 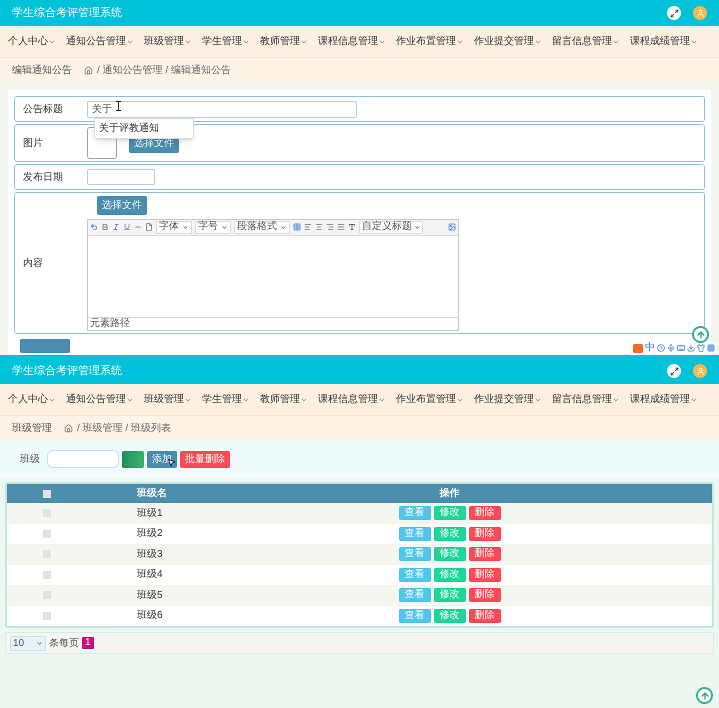 I want to click on align-right-icon, so click(x=330, y=227).